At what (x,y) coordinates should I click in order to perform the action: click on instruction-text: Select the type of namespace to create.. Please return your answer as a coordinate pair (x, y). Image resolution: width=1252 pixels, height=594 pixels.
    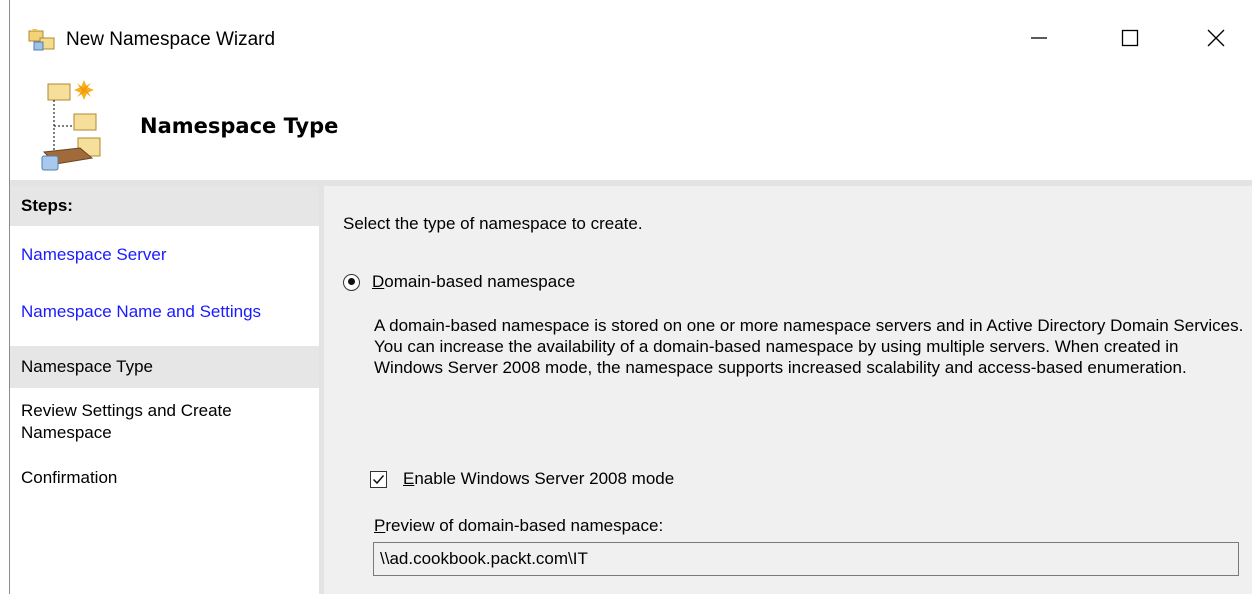
    Looking at the image, I should click on (493, 223).